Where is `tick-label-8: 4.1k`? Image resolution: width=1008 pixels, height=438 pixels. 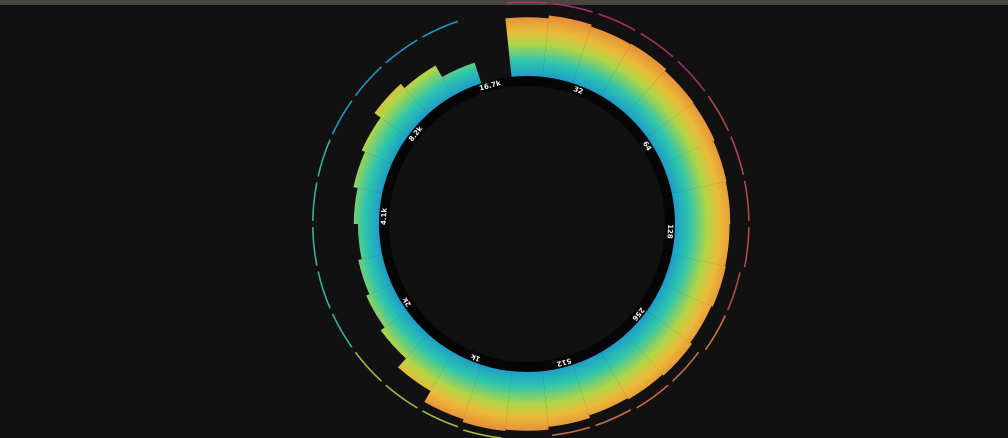 tick-label-8: 4.1k is located at coordinates (384, 216).